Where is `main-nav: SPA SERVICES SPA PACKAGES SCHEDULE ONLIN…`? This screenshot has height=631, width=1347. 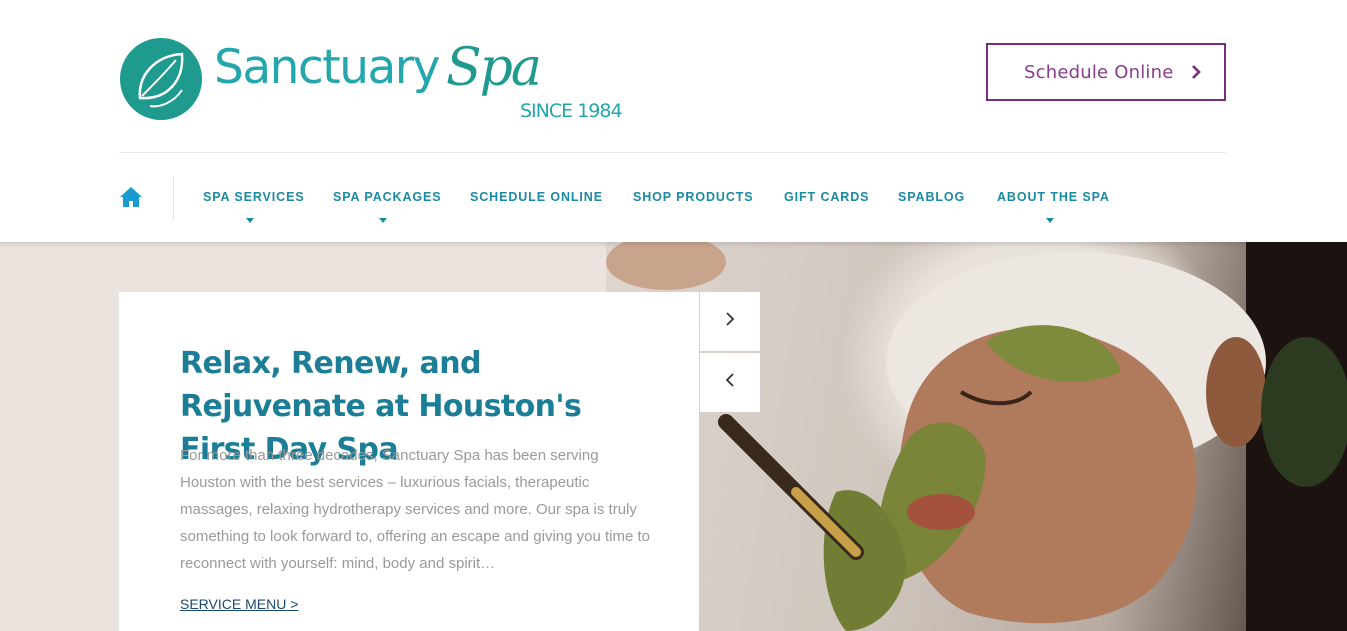
main-nav: SPA SERVICES SPA PACKAGES SCHEDULE ONLIN… is located at coordinates (673, 197).